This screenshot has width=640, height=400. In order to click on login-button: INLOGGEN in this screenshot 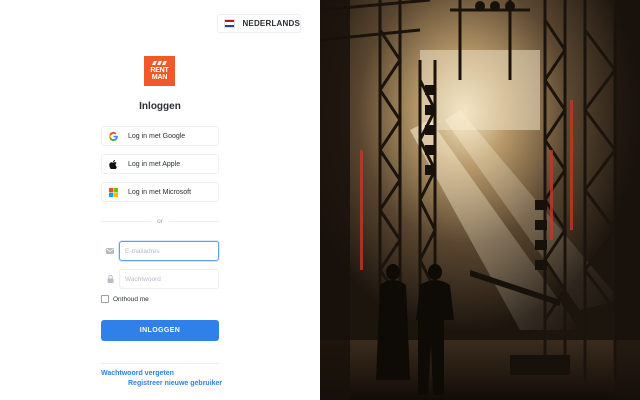, I will do `click(160, 330)`.